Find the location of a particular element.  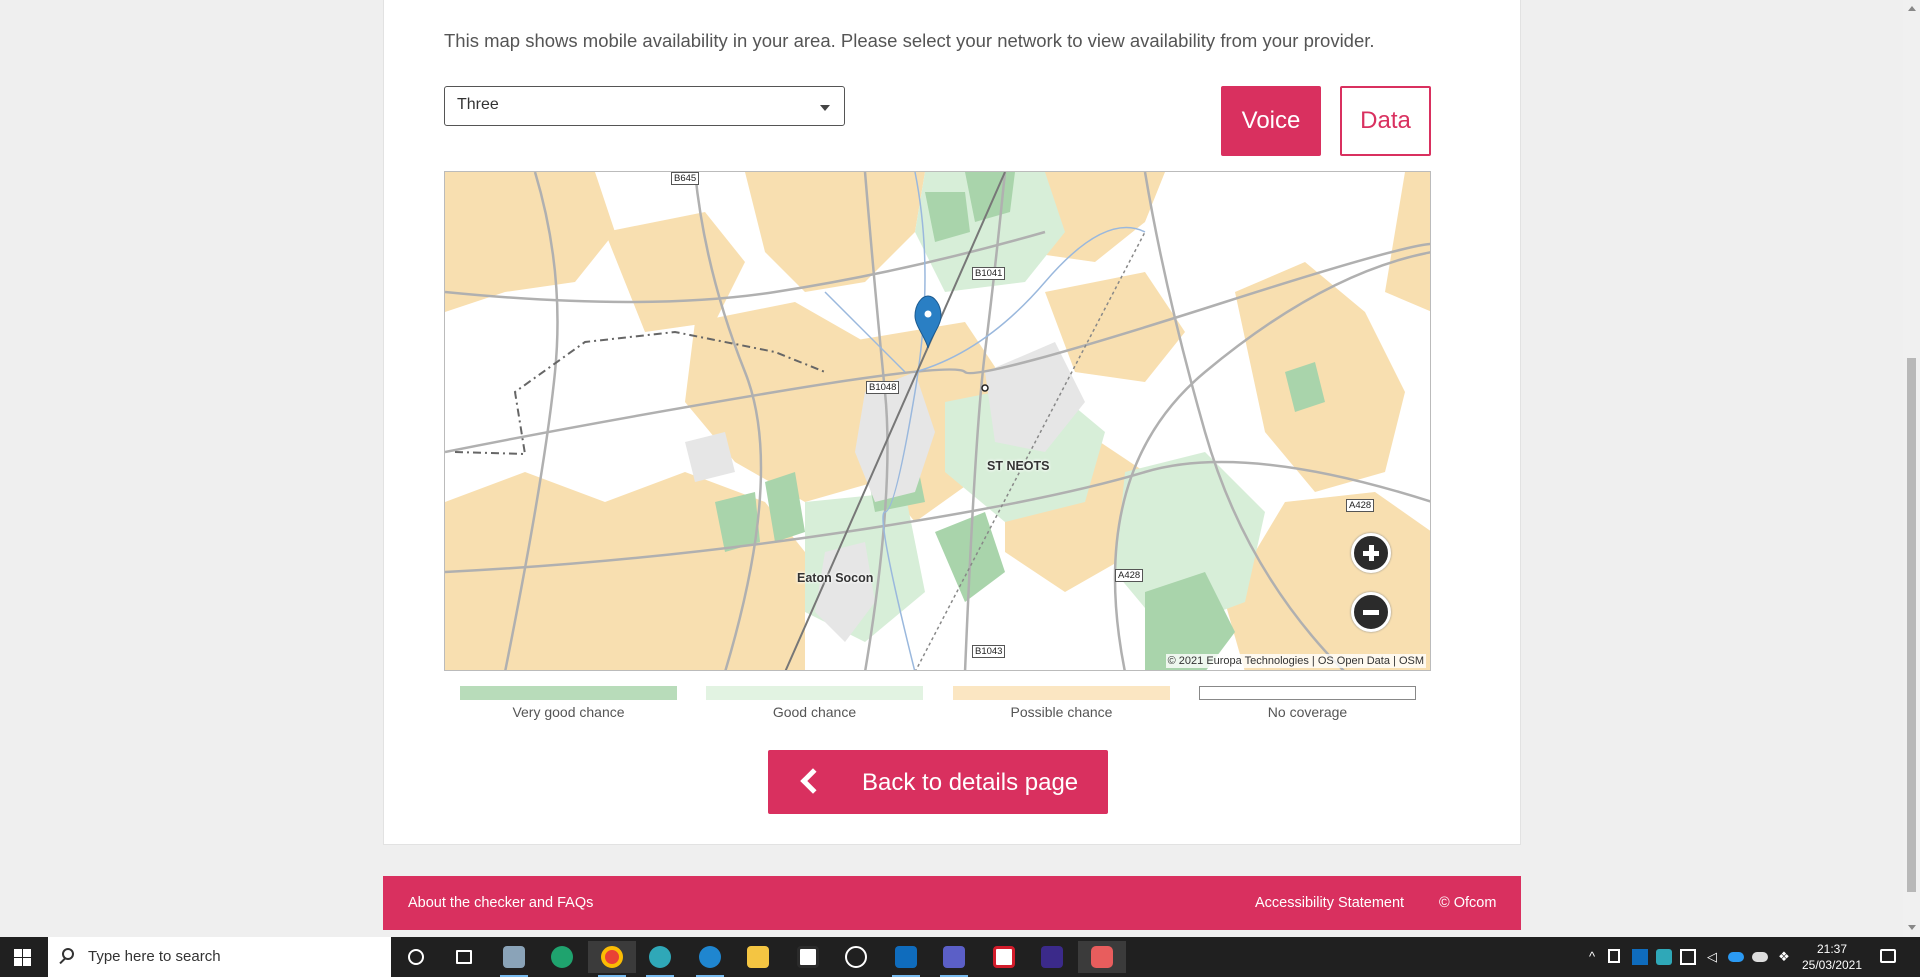

tablet-icon is located at coordinates (1614, 956).